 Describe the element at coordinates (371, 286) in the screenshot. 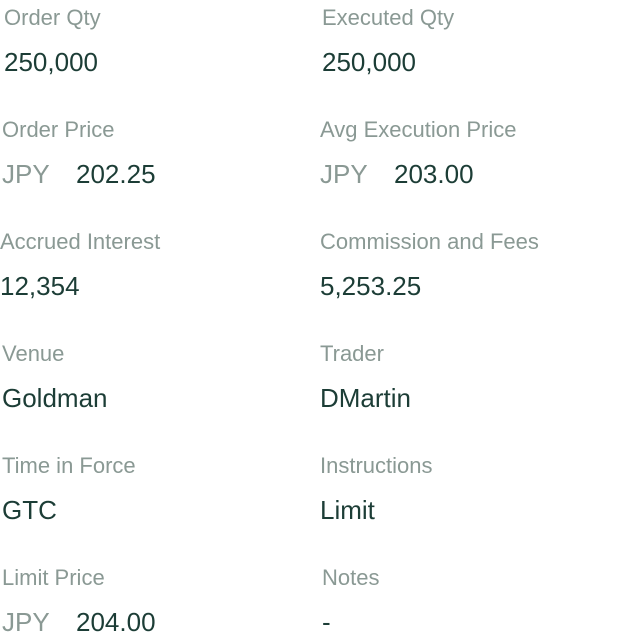

I see `commission-fees-value: 5,253.25` at that location.